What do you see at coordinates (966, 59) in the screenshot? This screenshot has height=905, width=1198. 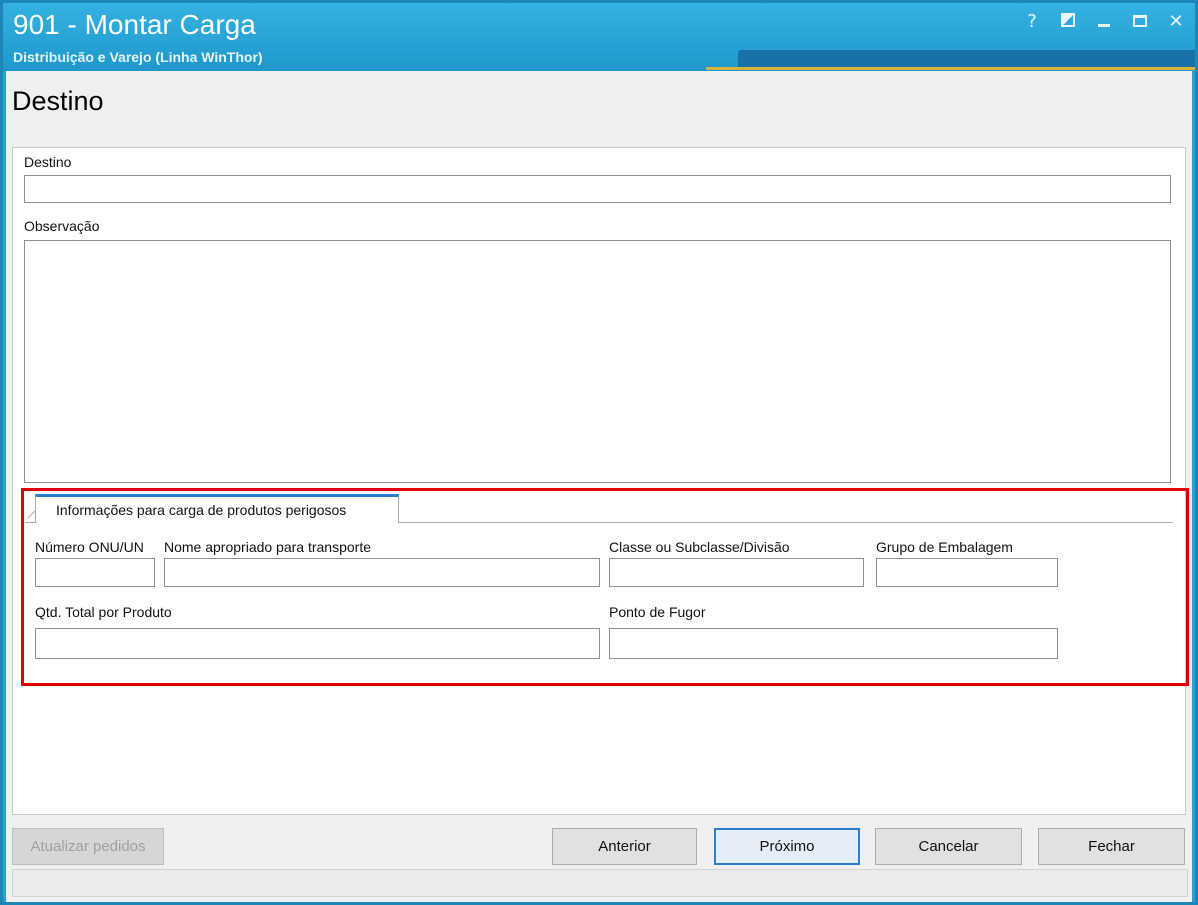 I see `title-accent-bar` at bounding box center [966, 59].